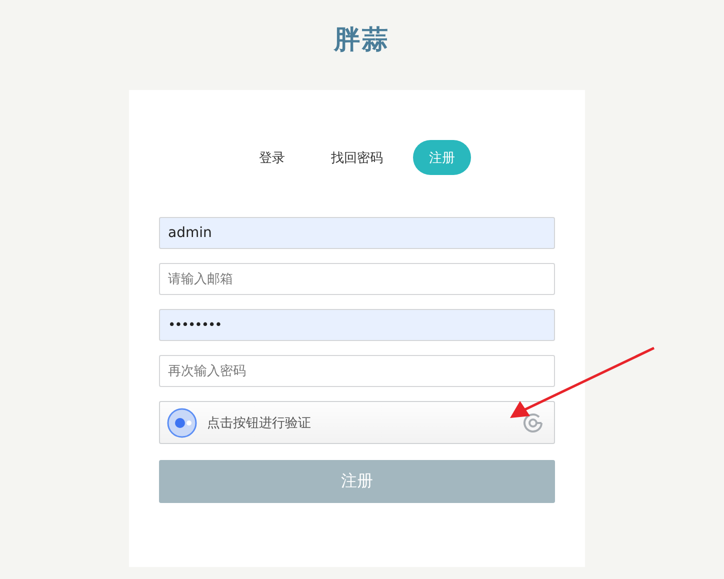 This screenshot has width=724, height=579. What do you see at coordinates (357, 157) in the screenshot?
I see `tab: 找回密码` at bounding box center [357, 157].